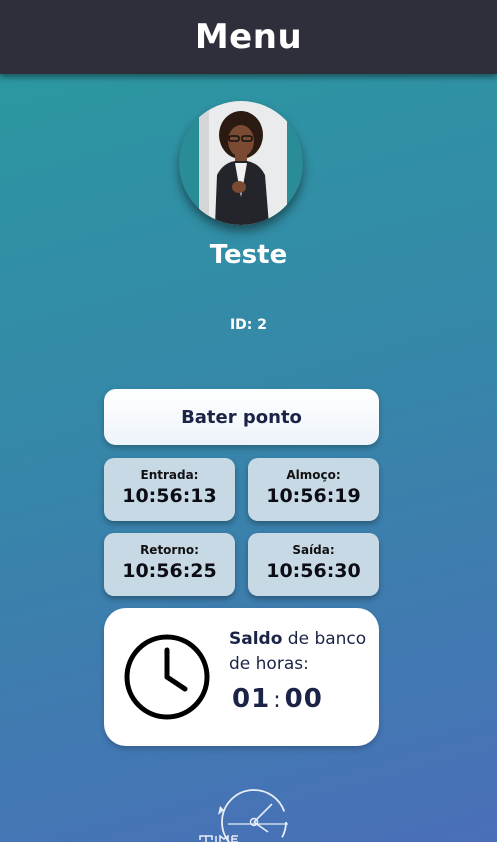 This screenshot has height=842, width=497. I want to click on lunch-time-card: Almoço: 10:56:19, so click(313, 489).